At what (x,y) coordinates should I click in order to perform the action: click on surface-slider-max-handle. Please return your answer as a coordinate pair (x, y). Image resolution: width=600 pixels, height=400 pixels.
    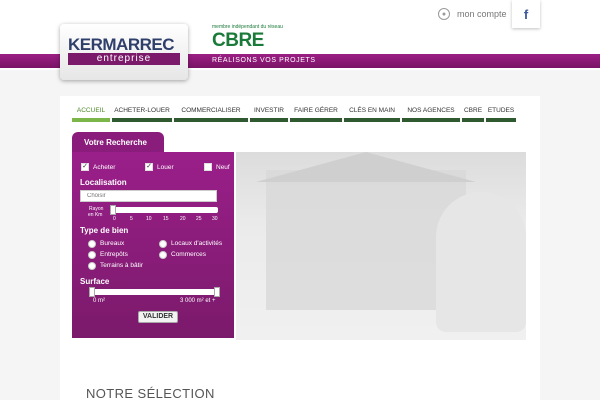
    Looking at the image, I should click on (217, 292).